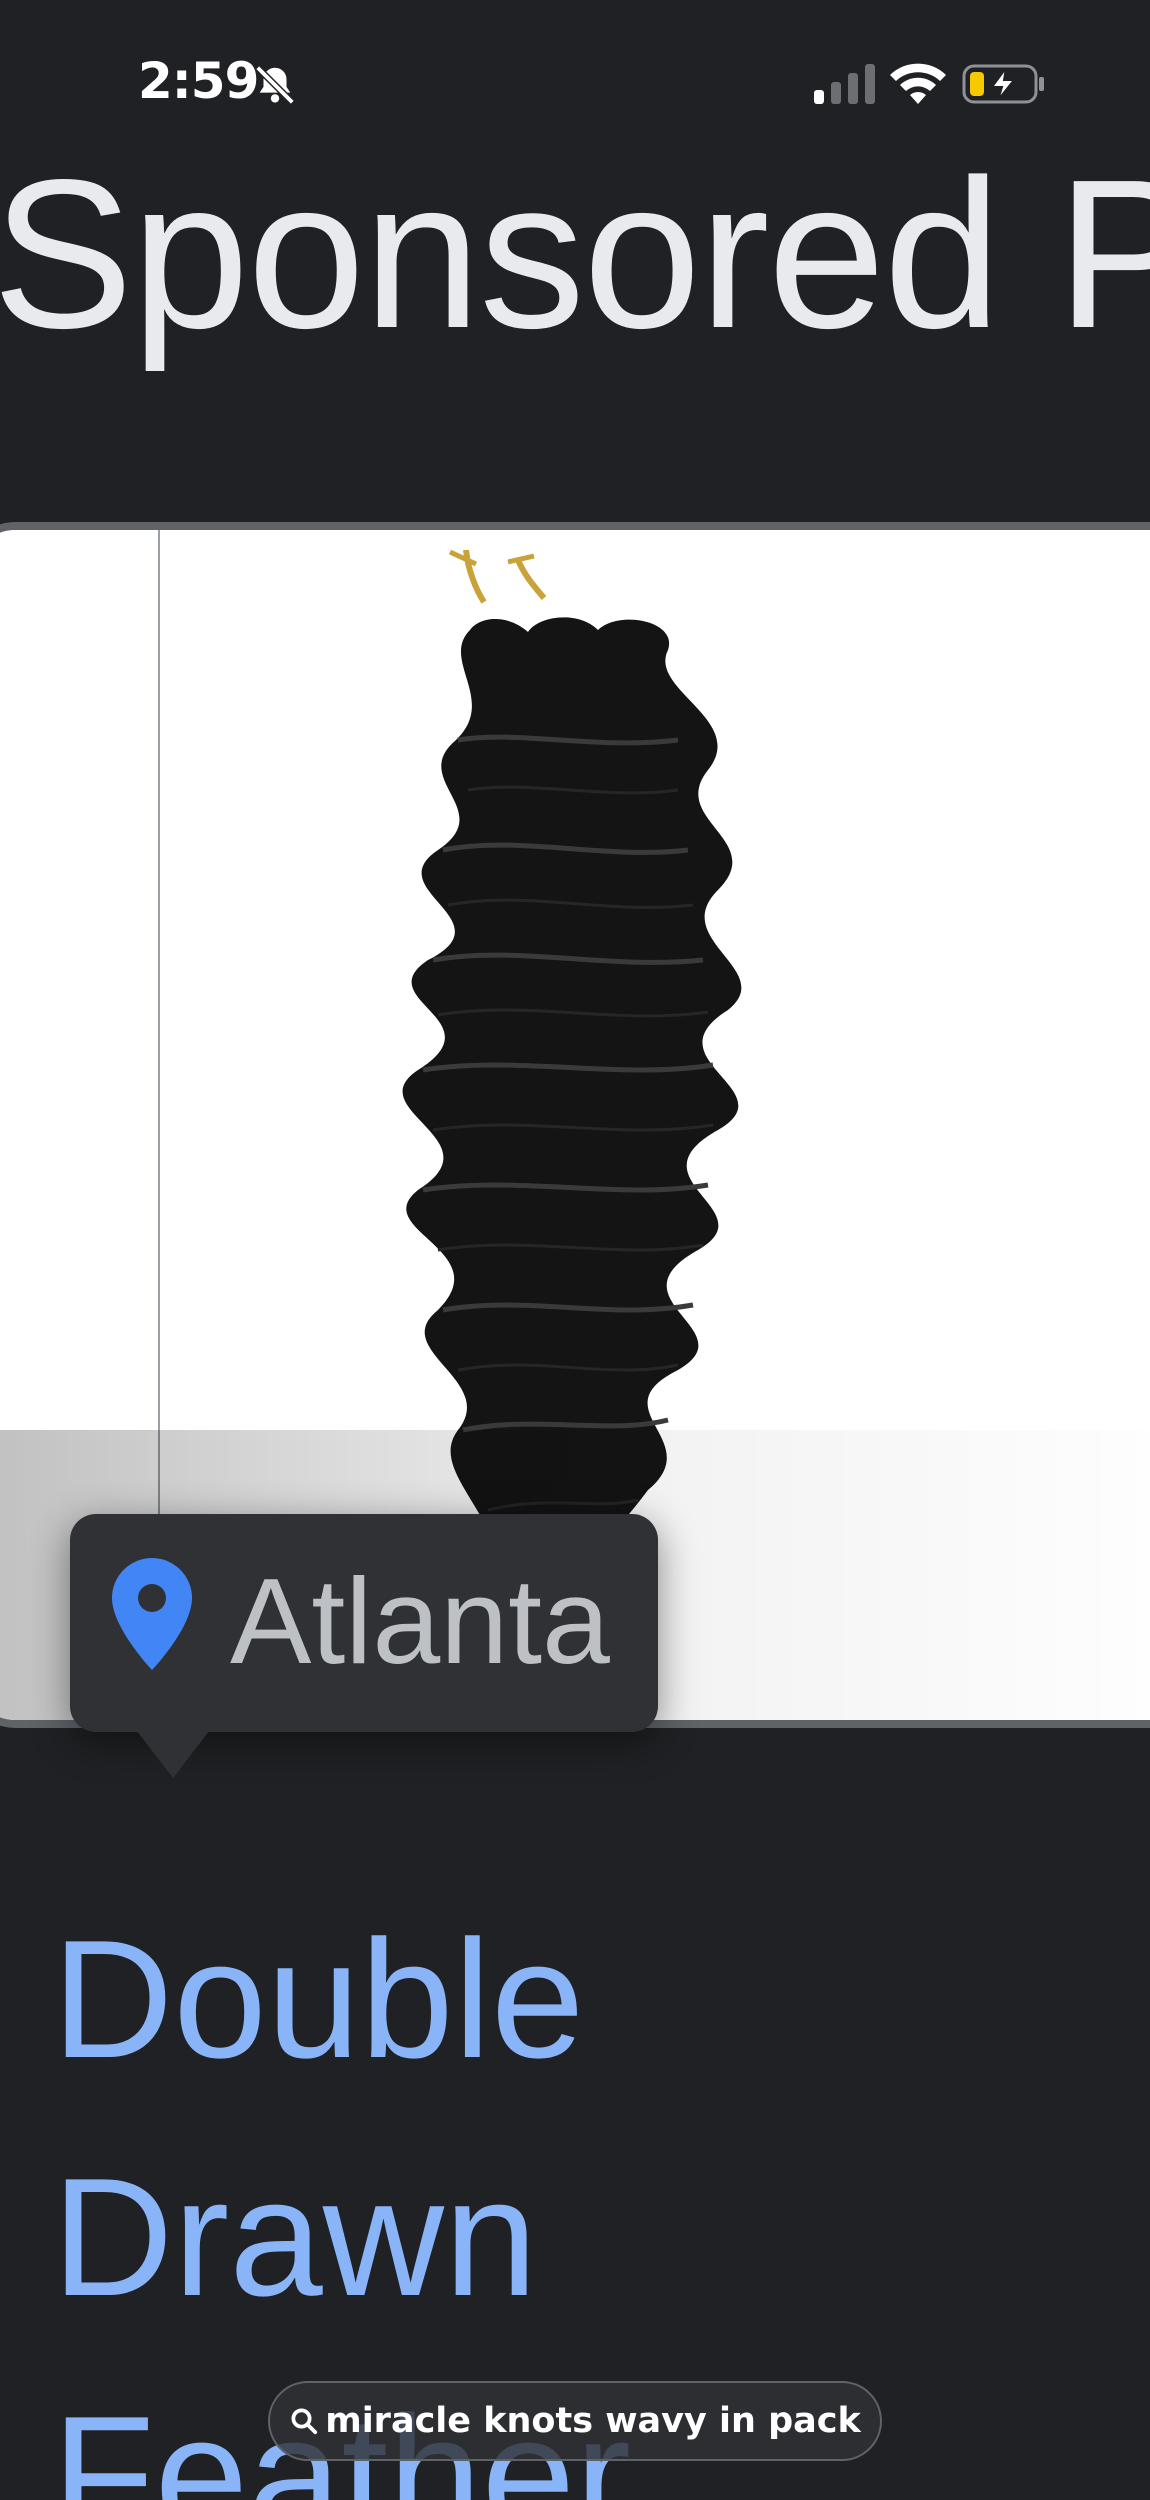  Describe the element at coordinates (152, 1614) in the screenshot. I see `map-pin-icon` at that location.